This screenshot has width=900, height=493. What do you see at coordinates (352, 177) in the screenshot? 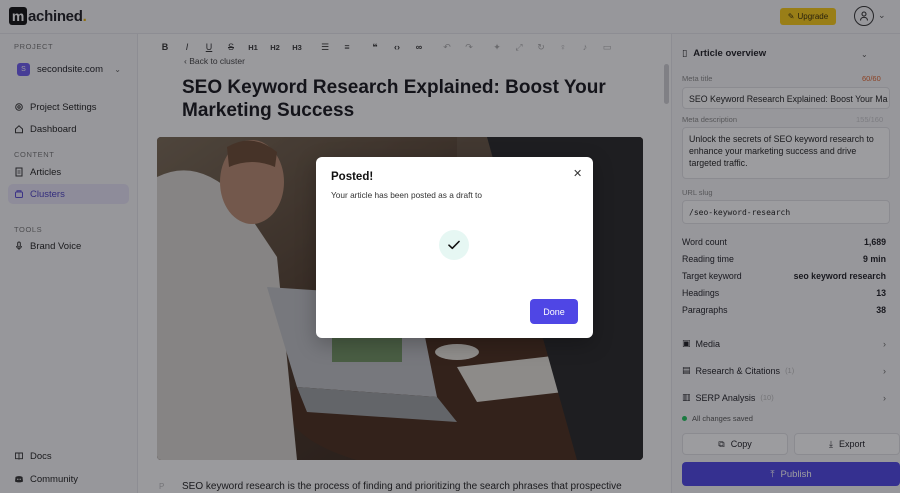
I see `dialog-title: Posted!` at bounding box center [352, 177].